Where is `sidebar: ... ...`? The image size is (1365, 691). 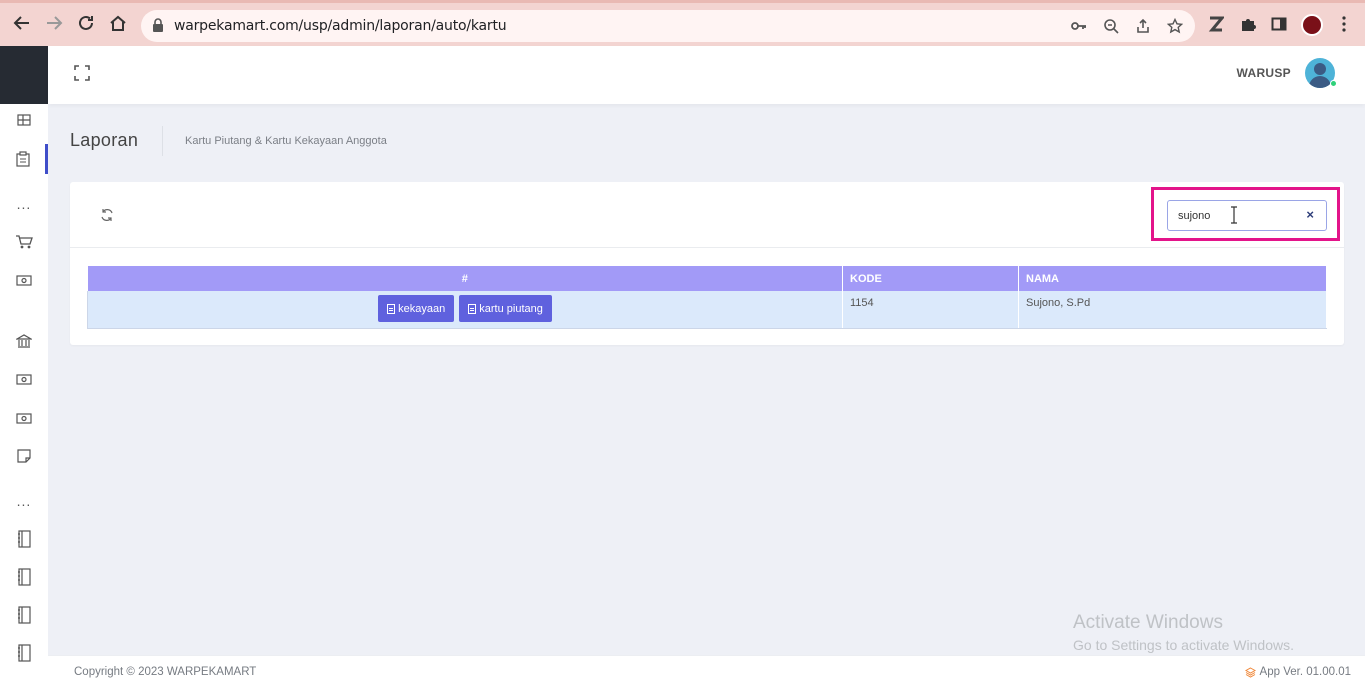
sidebar: ... ... is located at coordinates (24, 368).